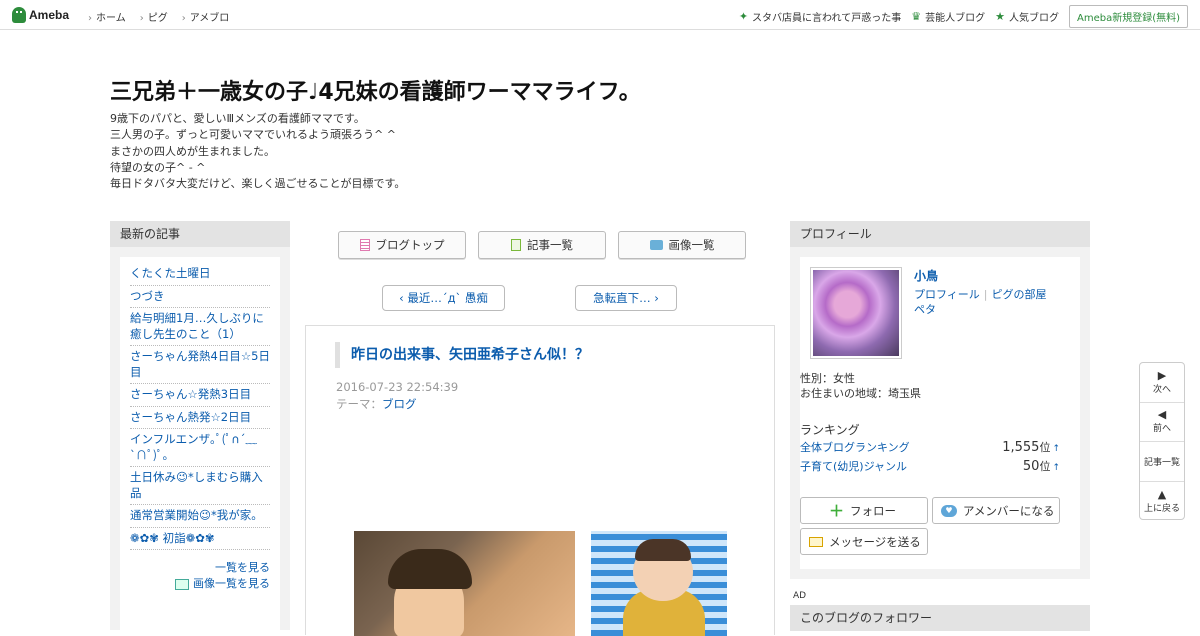  Describe the element at coordinates (375, 90) in the screenshot. I see `blog-title: 三兄弟＋一歳女の子♩4兄妹の看護師ワーママライフ。` at that location.